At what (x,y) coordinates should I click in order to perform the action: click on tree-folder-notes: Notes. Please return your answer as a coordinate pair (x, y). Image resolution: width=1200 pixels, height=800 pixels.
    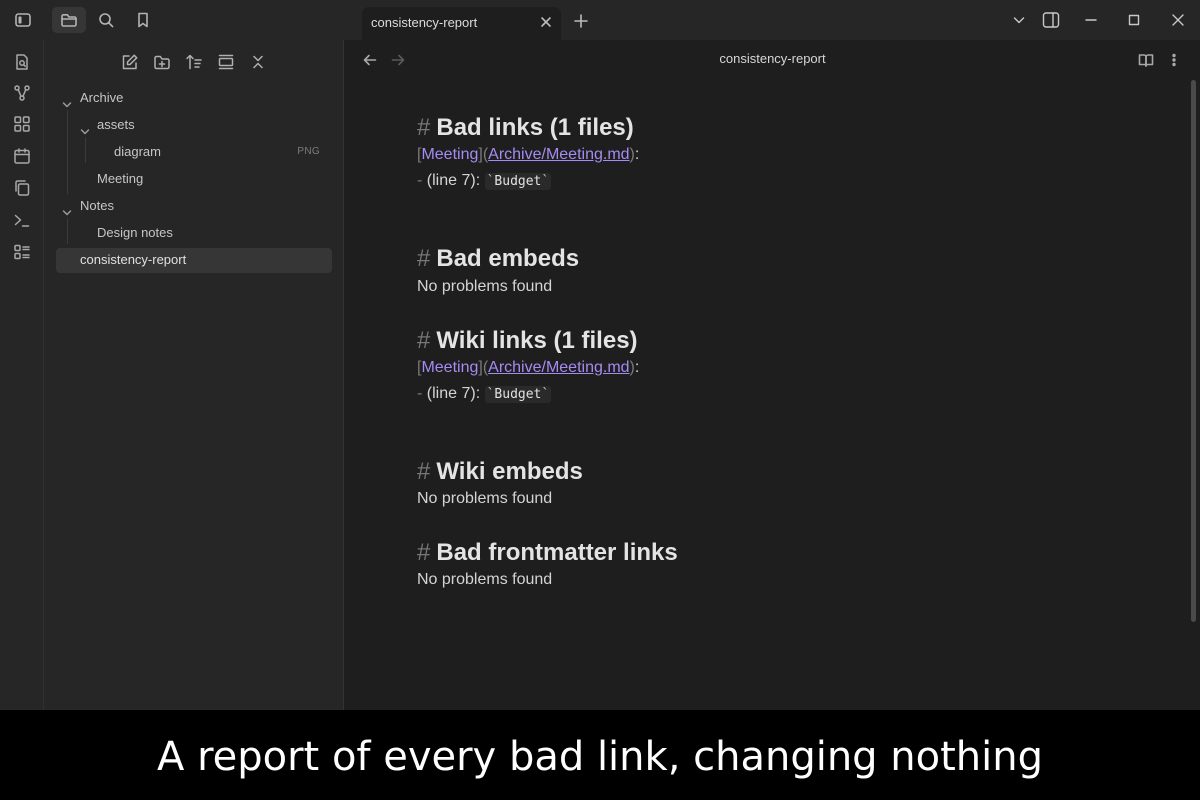
    Looking at the image, I should click on (197, 206).